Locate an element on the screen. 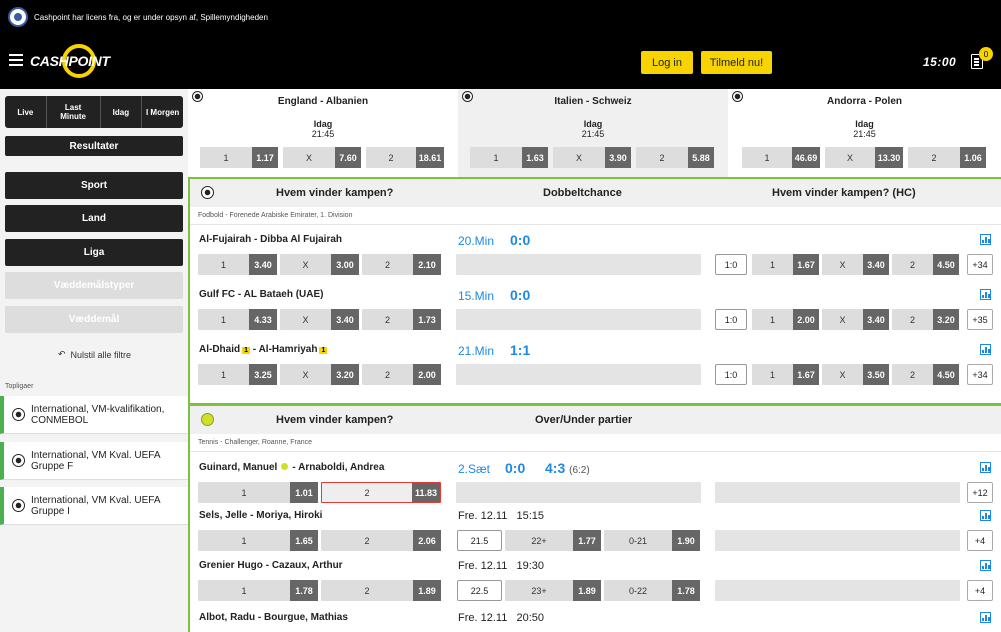 This screenshot has height=632, width=1001. odd-home: 1 1.63 is located at coordinates (509, 157).